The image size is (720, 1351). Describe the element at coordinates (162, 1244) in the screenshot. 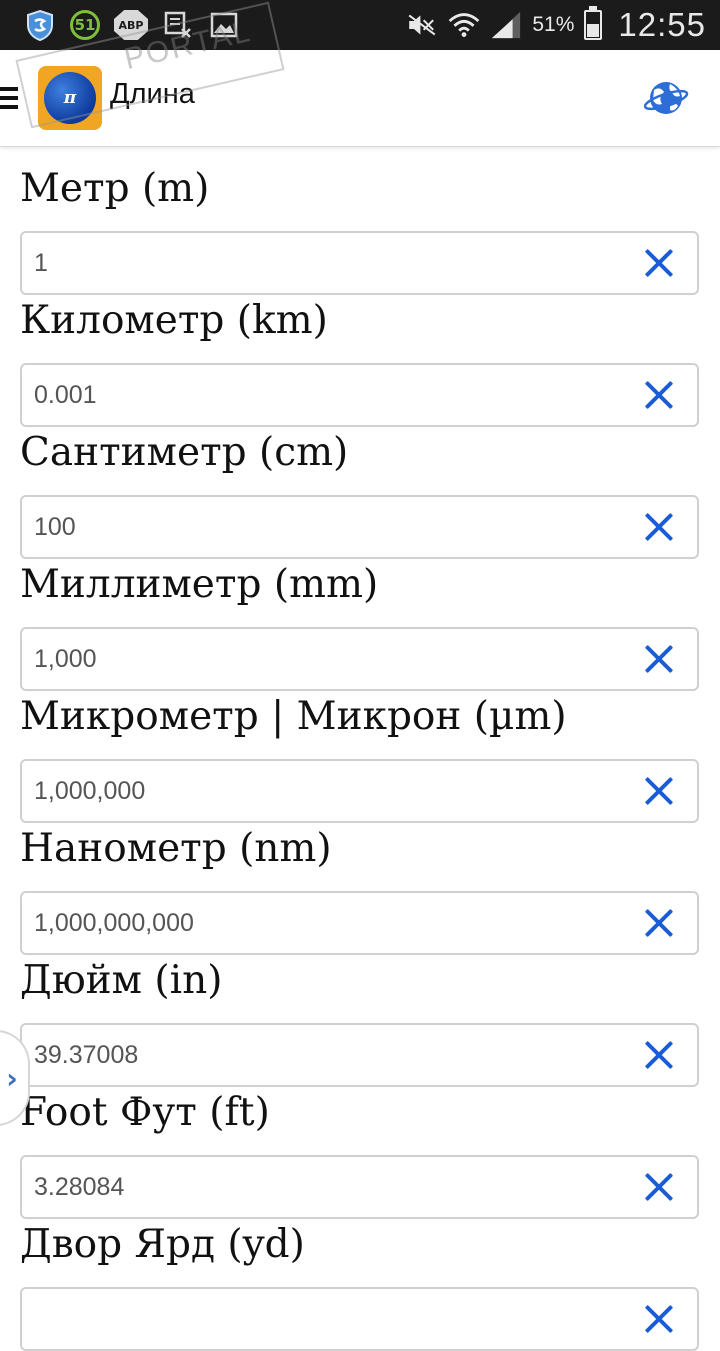

I see `unit-label: Двор Ярд (yd)` at that location.